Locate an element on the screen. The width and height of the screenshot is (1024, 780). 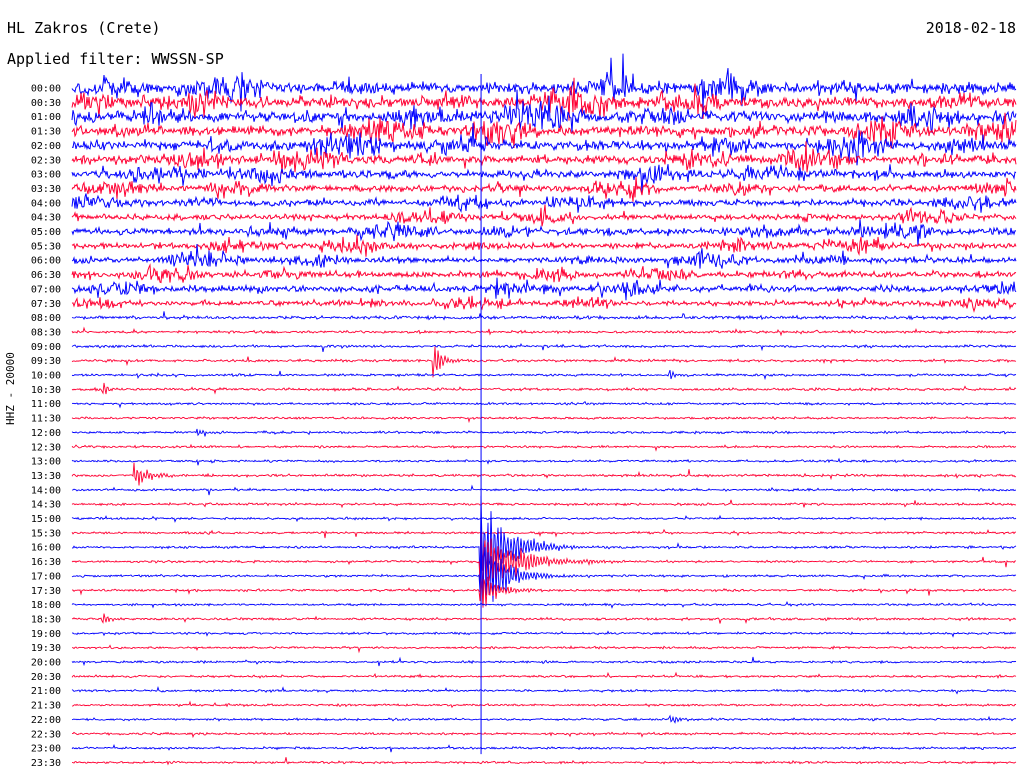
row-time-label: 04:30 is located at coordinates (46, 218).